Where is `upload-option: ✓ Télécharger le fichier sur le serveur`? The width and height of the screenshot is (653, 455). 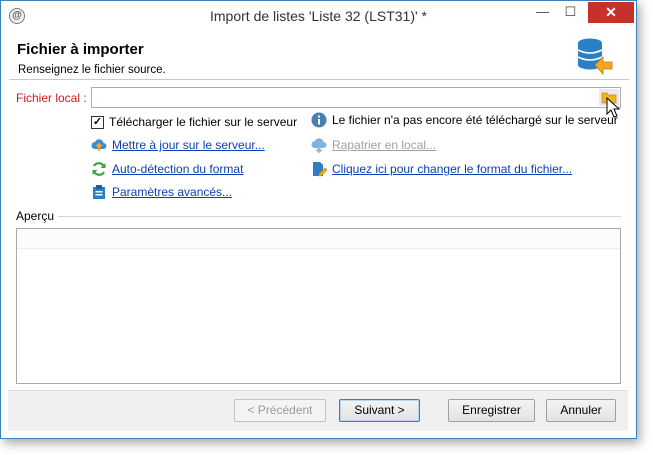
upload-option: ✓ Télécharger le fichier sur le serveur is located at coordinates (194, 122).